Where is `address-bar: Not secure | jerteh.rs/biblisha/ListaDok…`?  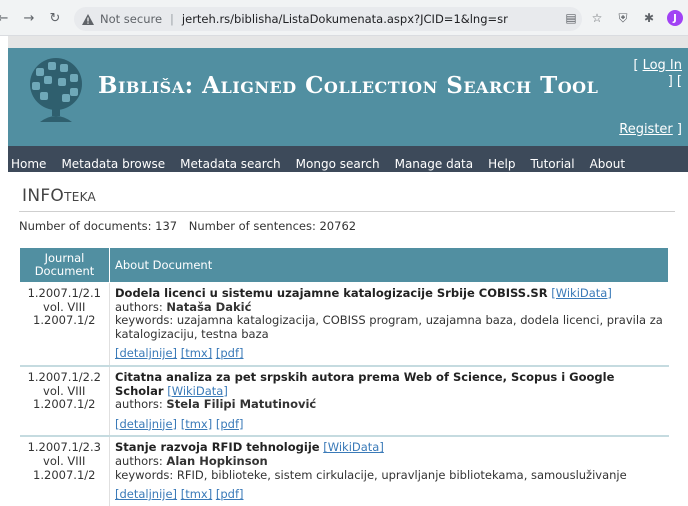
address-bar: Not secure | jerteh.rs/biblisha/ListaDok… is located at coordinates (328, 19).